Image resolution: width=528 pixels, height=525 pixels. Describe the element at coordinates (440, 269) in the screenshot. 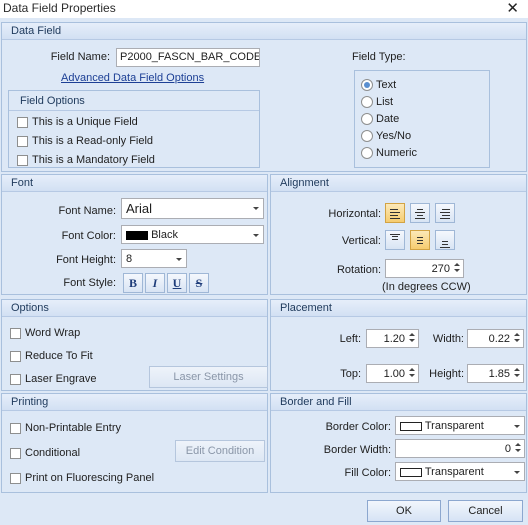

I see `rotation-value: 270` at that location.